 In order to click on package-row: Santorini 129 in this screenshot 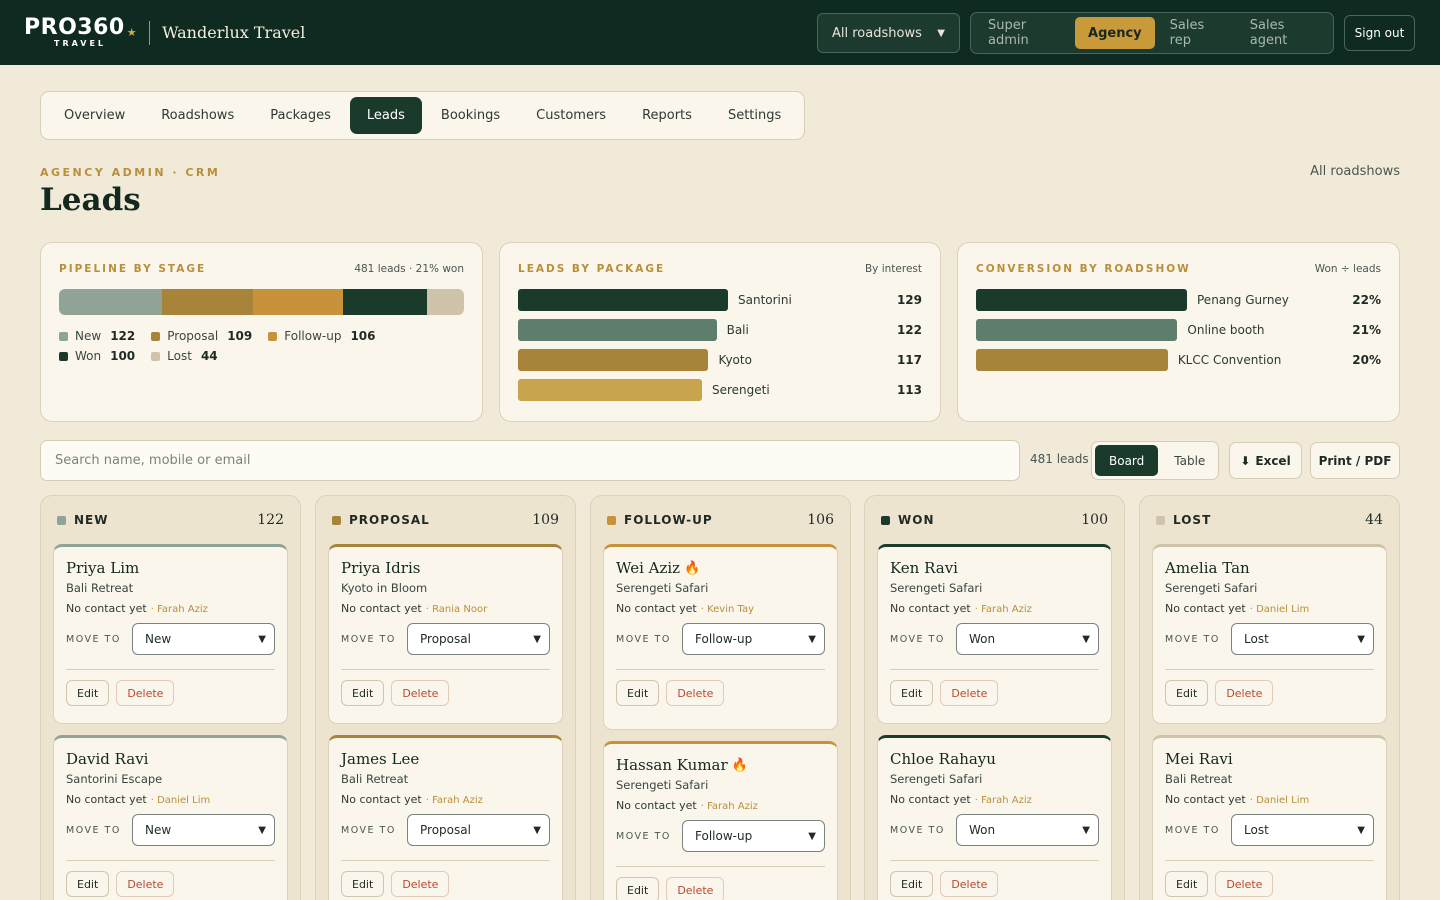, I will do `click(720, 300)`.